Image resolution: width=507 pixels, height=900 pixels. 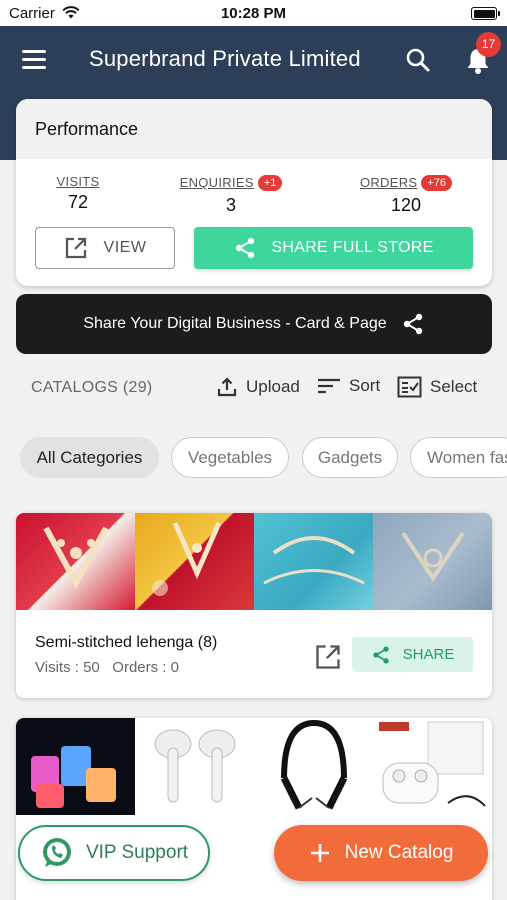 I want to click on sort-label: Sort, so click(x=365, y=385).